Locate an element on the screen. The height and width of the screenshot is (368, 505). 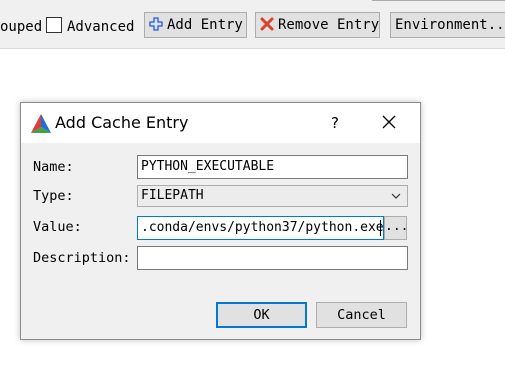
dialog-titlebar: Add Cache Entry ? is located at coordinates (220, 123).